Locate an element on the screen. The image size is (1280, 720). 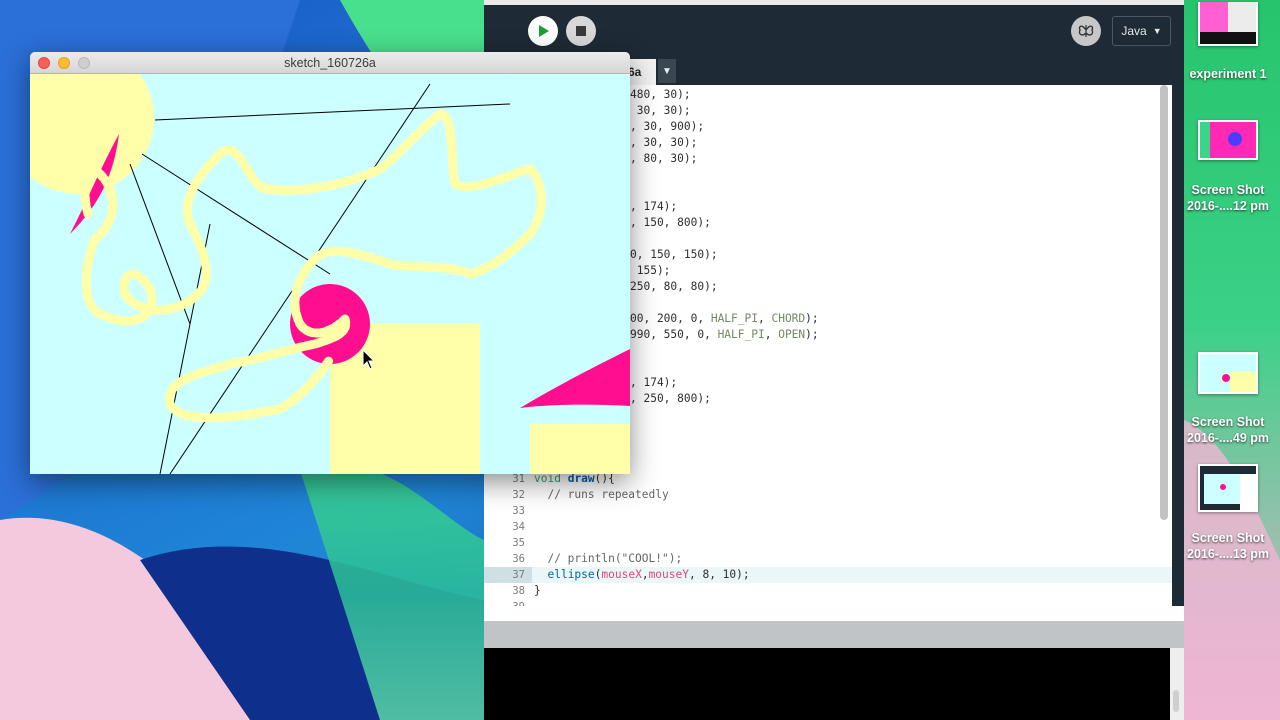
desktop-item-screenshot-1: Screen Shot 2016-....12 pm is located at coordinates (1228, 168).